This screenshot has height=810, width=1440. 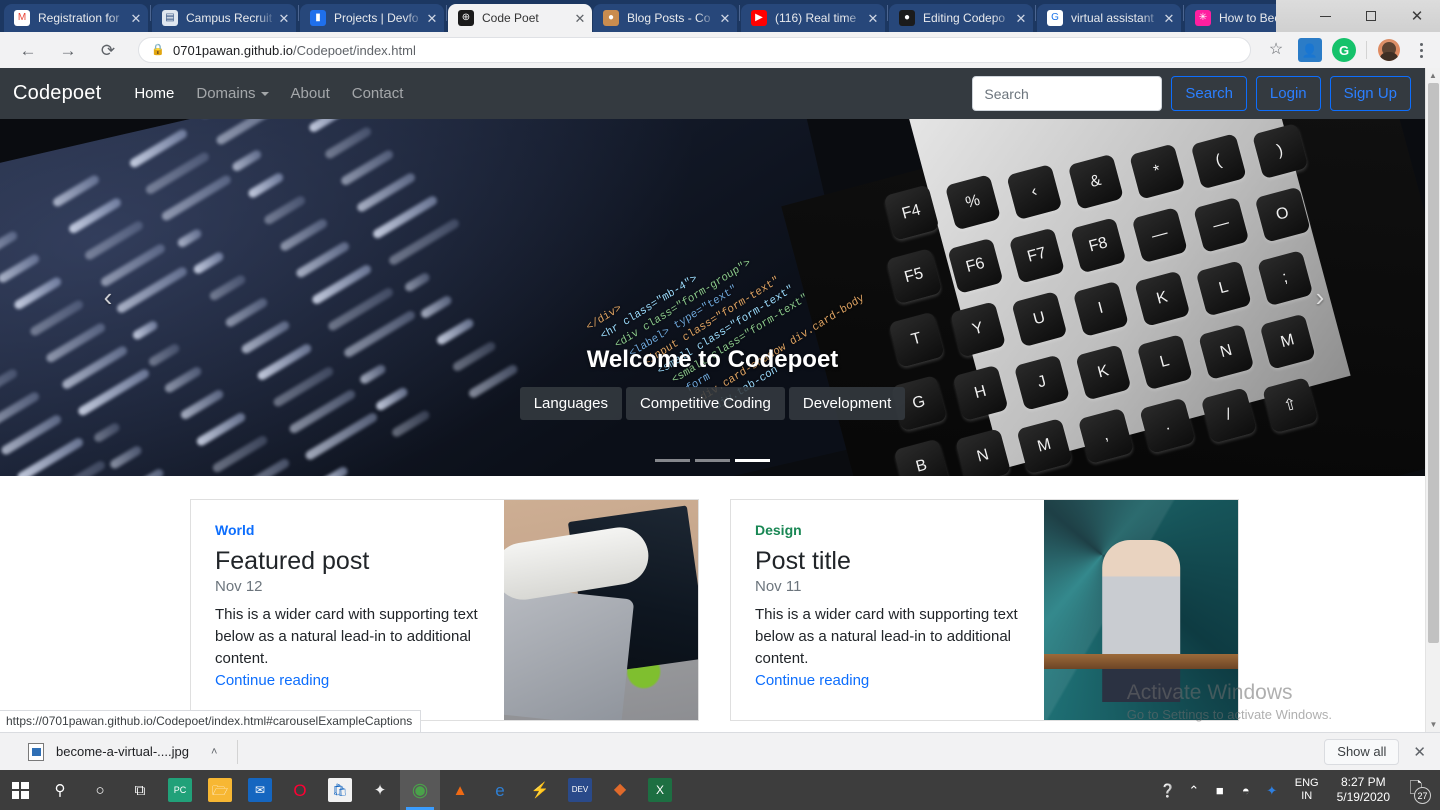 What do you see at coordinates (340, 790) in the screenshot?
I see `taskbar-microsoft-store: 🛍` at bounding box center [340, 790].